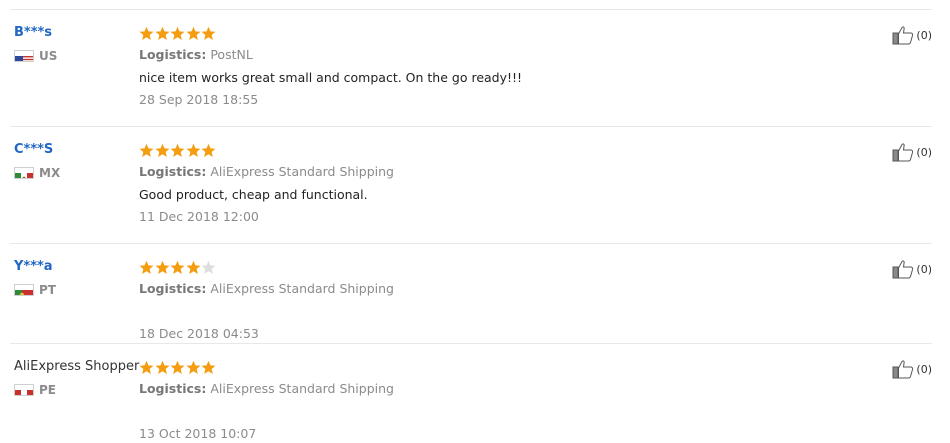 The height and width of the screenshot is (443, 950). I want to click on flag-pt-icon, so click(24, 290).